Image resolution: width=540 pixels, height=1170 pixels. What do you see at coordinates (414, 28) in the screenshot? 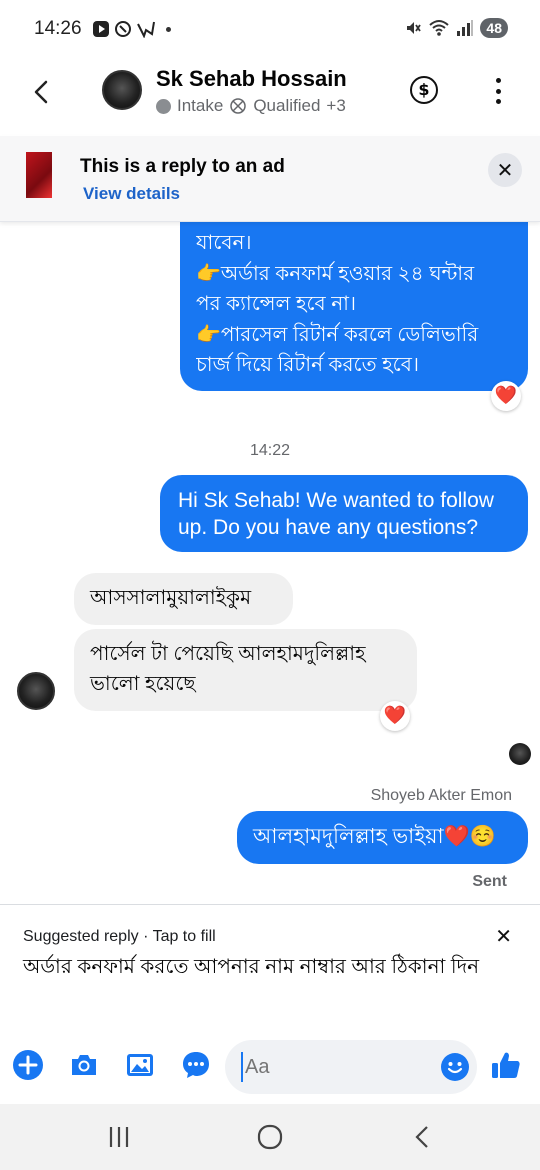
I see `mute-icon` at bounding box center [414, 28].